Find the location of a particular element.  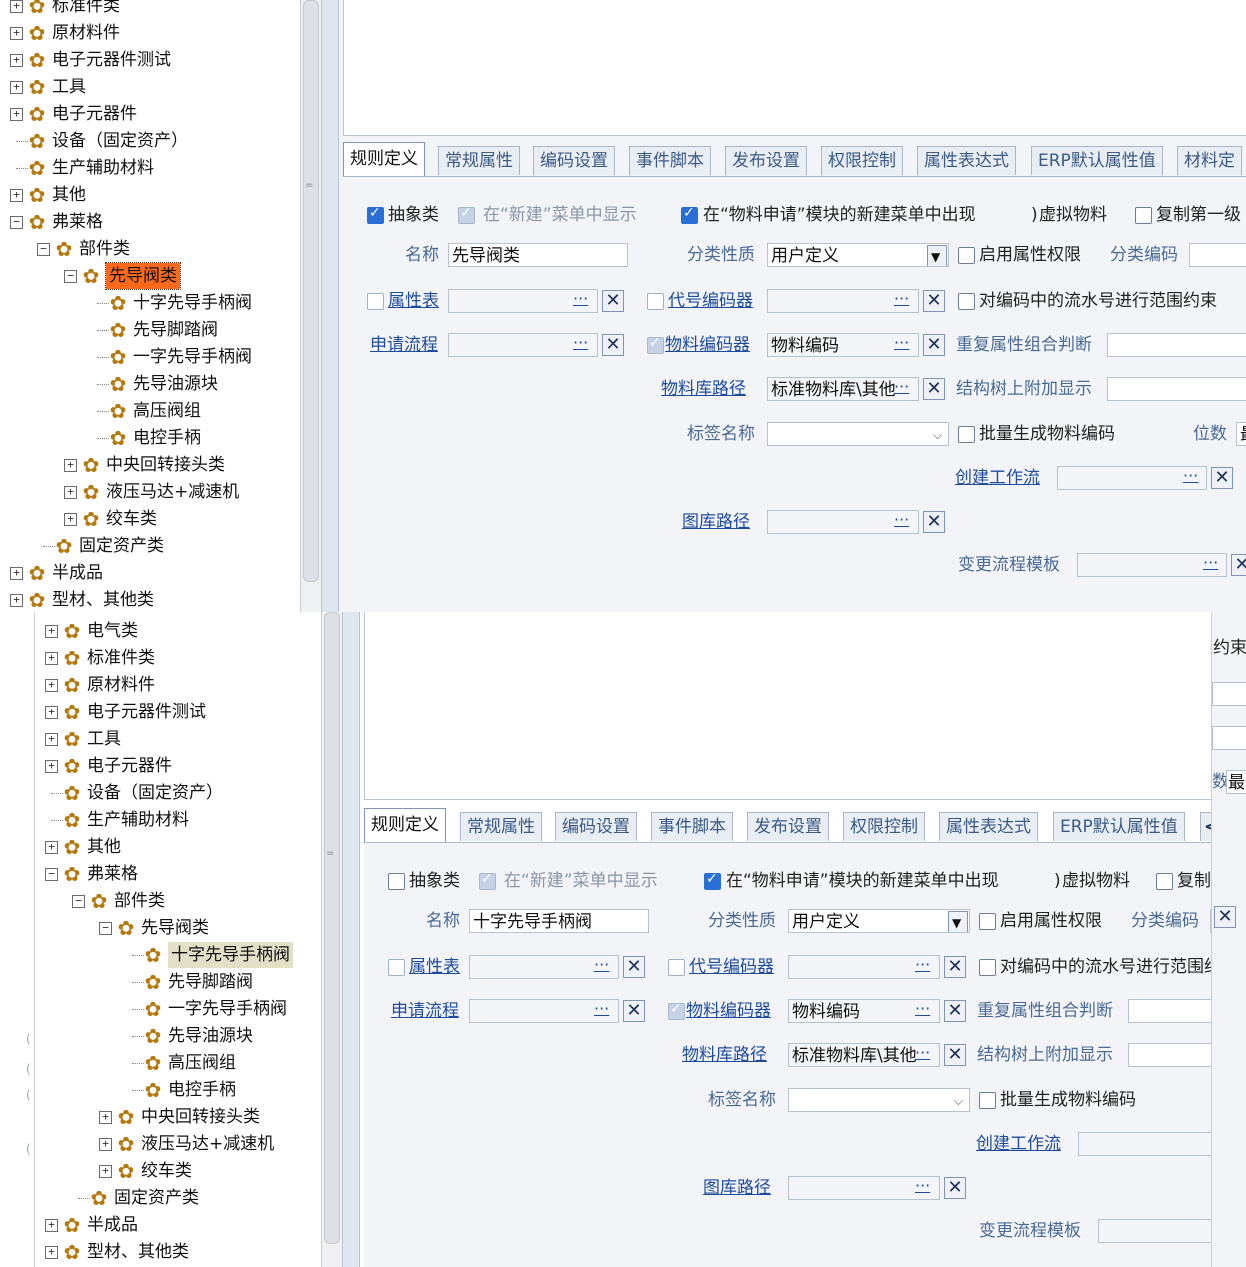

digits-input: 最 is located at coordinates (1241, 434).